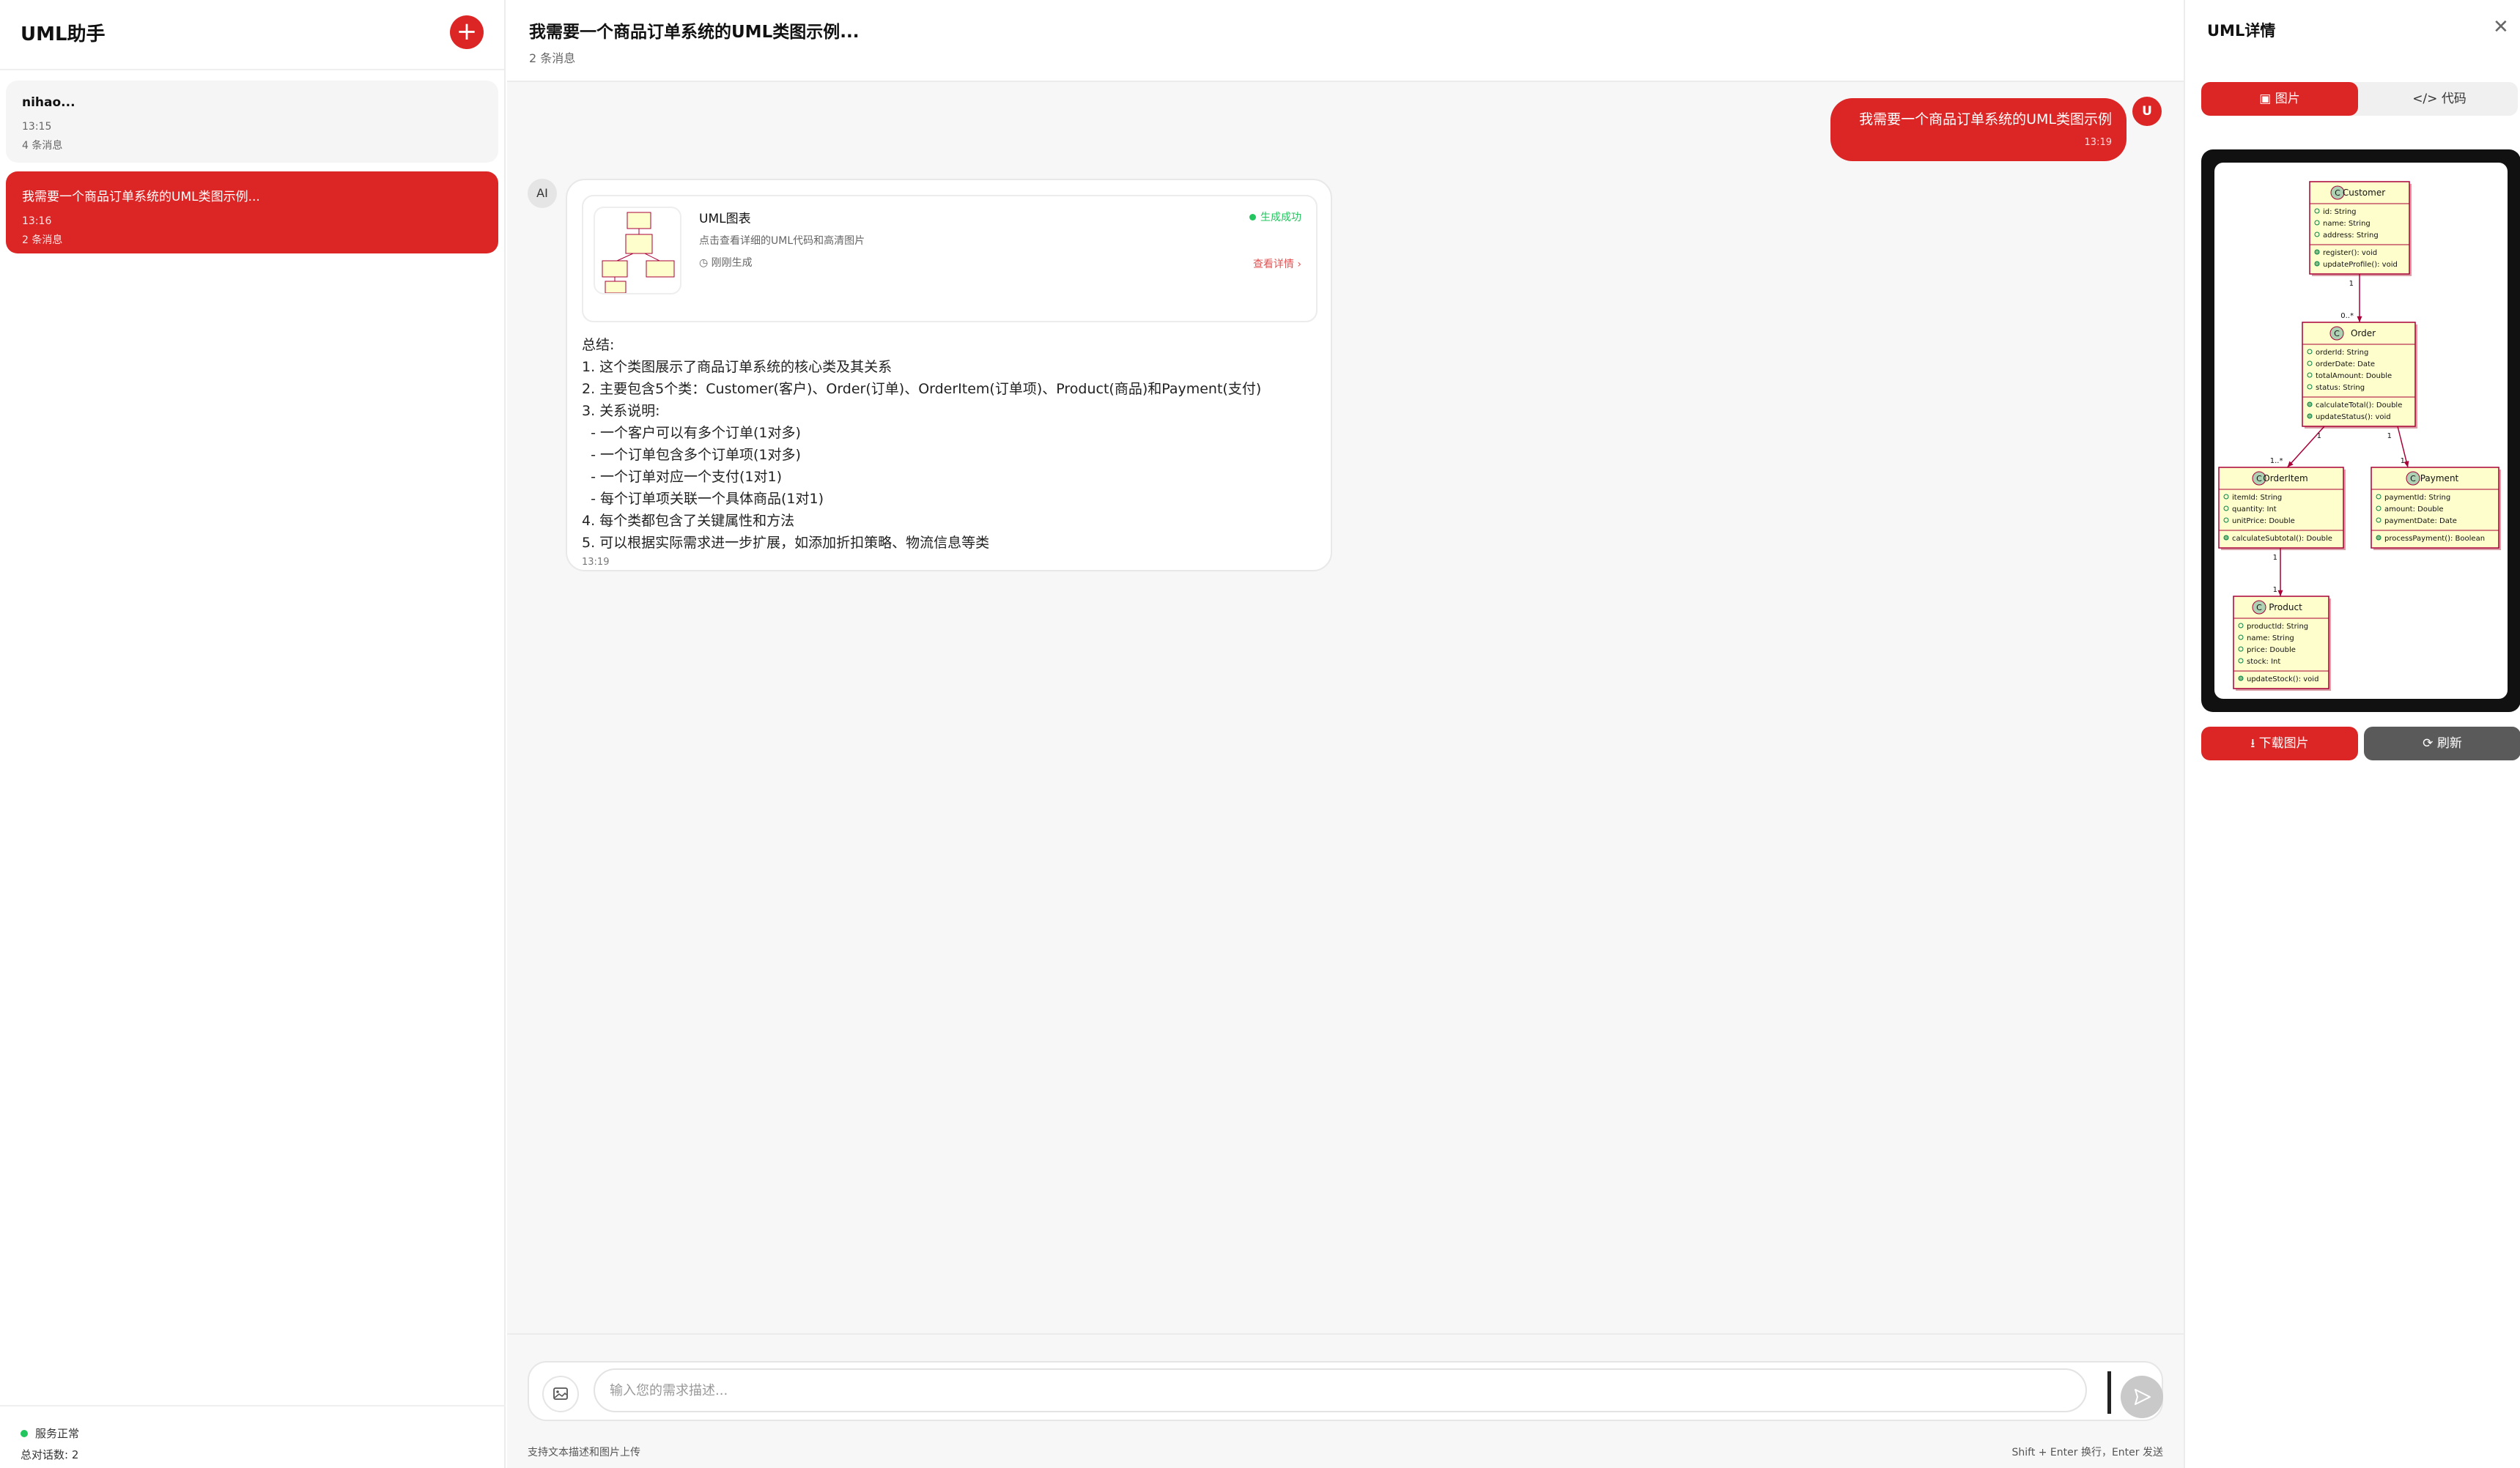  What do you see at coordinates (2439, 478) in the screenshot?
I see `class-name: Payment` at bounding box center [2439, 478].